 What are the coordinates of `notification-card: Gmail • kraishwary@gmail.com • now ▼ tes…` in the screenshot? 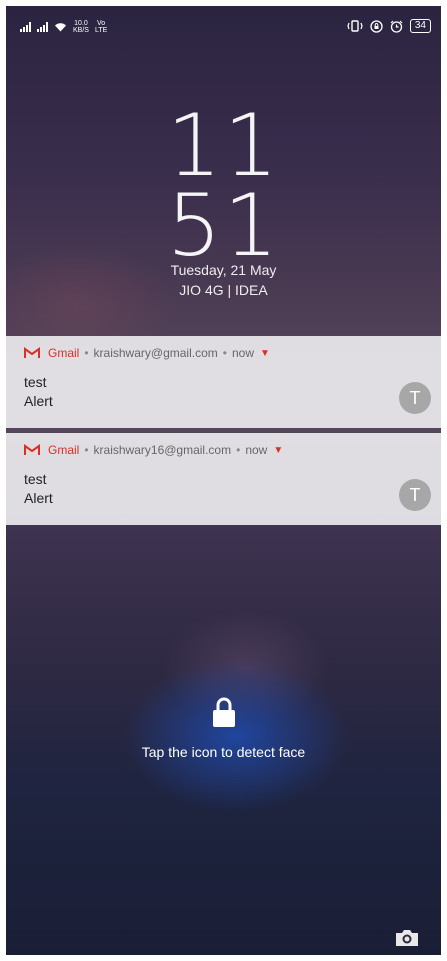 It's located at (223, 382).